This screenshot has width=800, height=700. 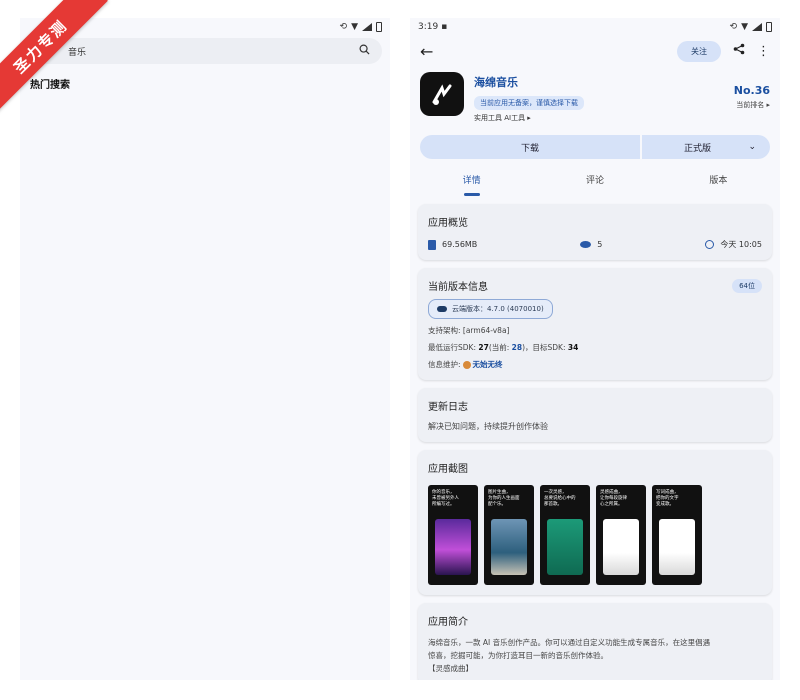 What do you see at coordinates (458, 287) in the screenshot?
I see `version-info-title: 当前版本信息` at bounding box center [458, 287].